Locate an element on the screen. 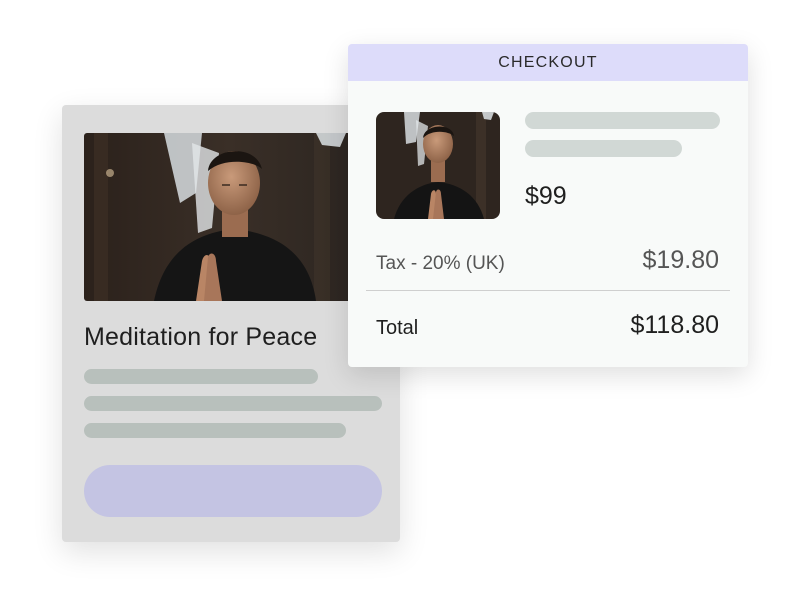 The width and height of the screenshot is (812, 592). meditation-thumbnail-photo is located at coordinates (438, 165).